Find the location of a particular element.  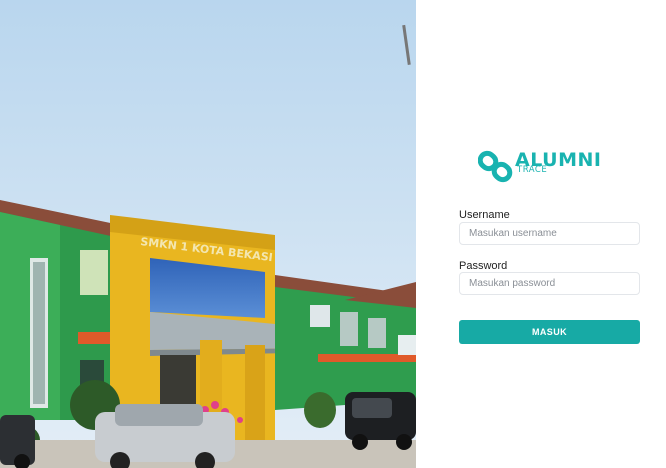

brand-subtitle: TRACE is located at coordinates (532, 170).